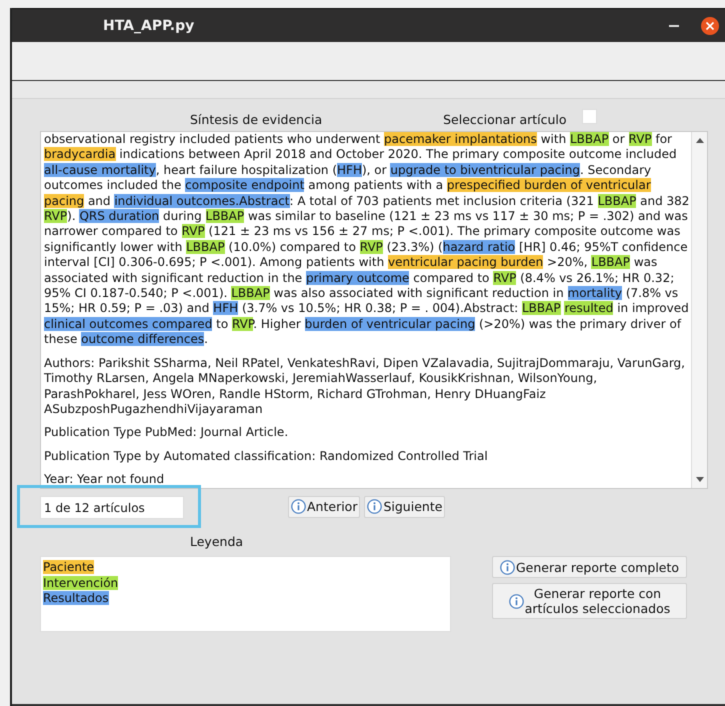 The image size is (725, 706). Describe the element at coordinates (589, 567) in the screenshot. I see `report-button: Generar reporte completo` at that location.